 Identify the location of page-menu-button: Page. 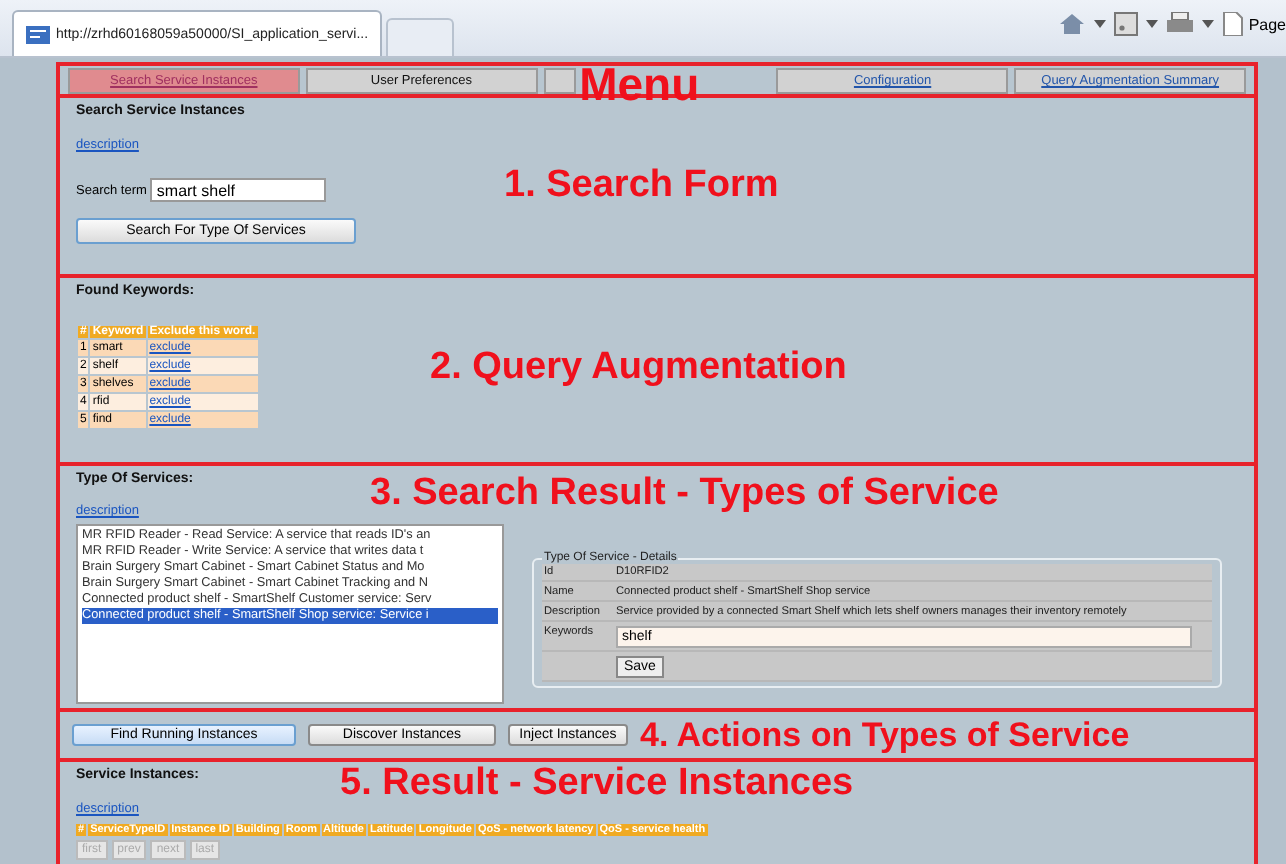
(1254, 24).